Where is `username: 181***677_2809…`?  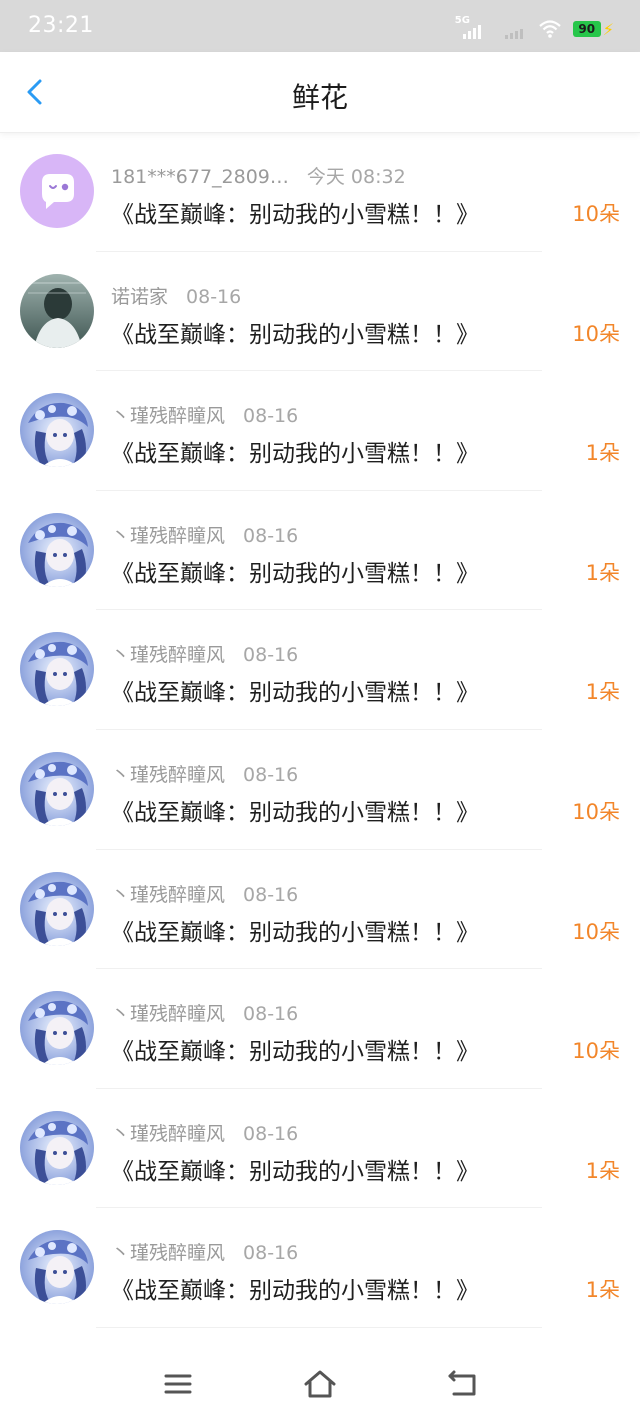 username: 181***677_2809… is located at coordinates (200, 177).